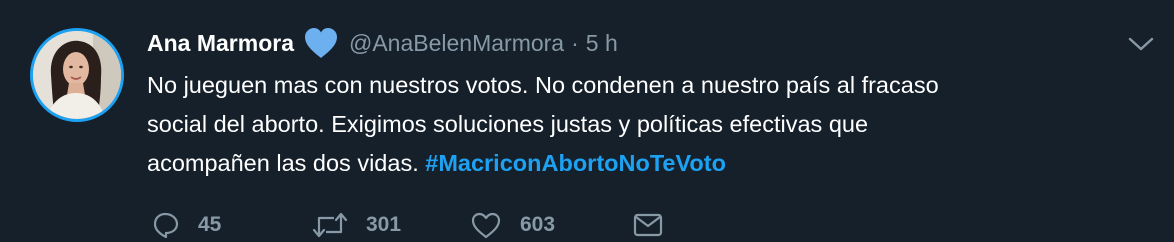 The width and height of the screenshot is (1174, 242). I want to click on envelope-icon, so click(648, 225).